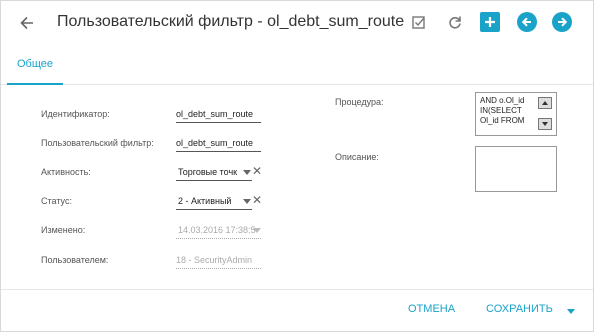 The height and width of the screenshot is (332, 594). I want to click on dialog-footer: ОТМЕНА СОХРАНИТЬ, so click(297, 310).